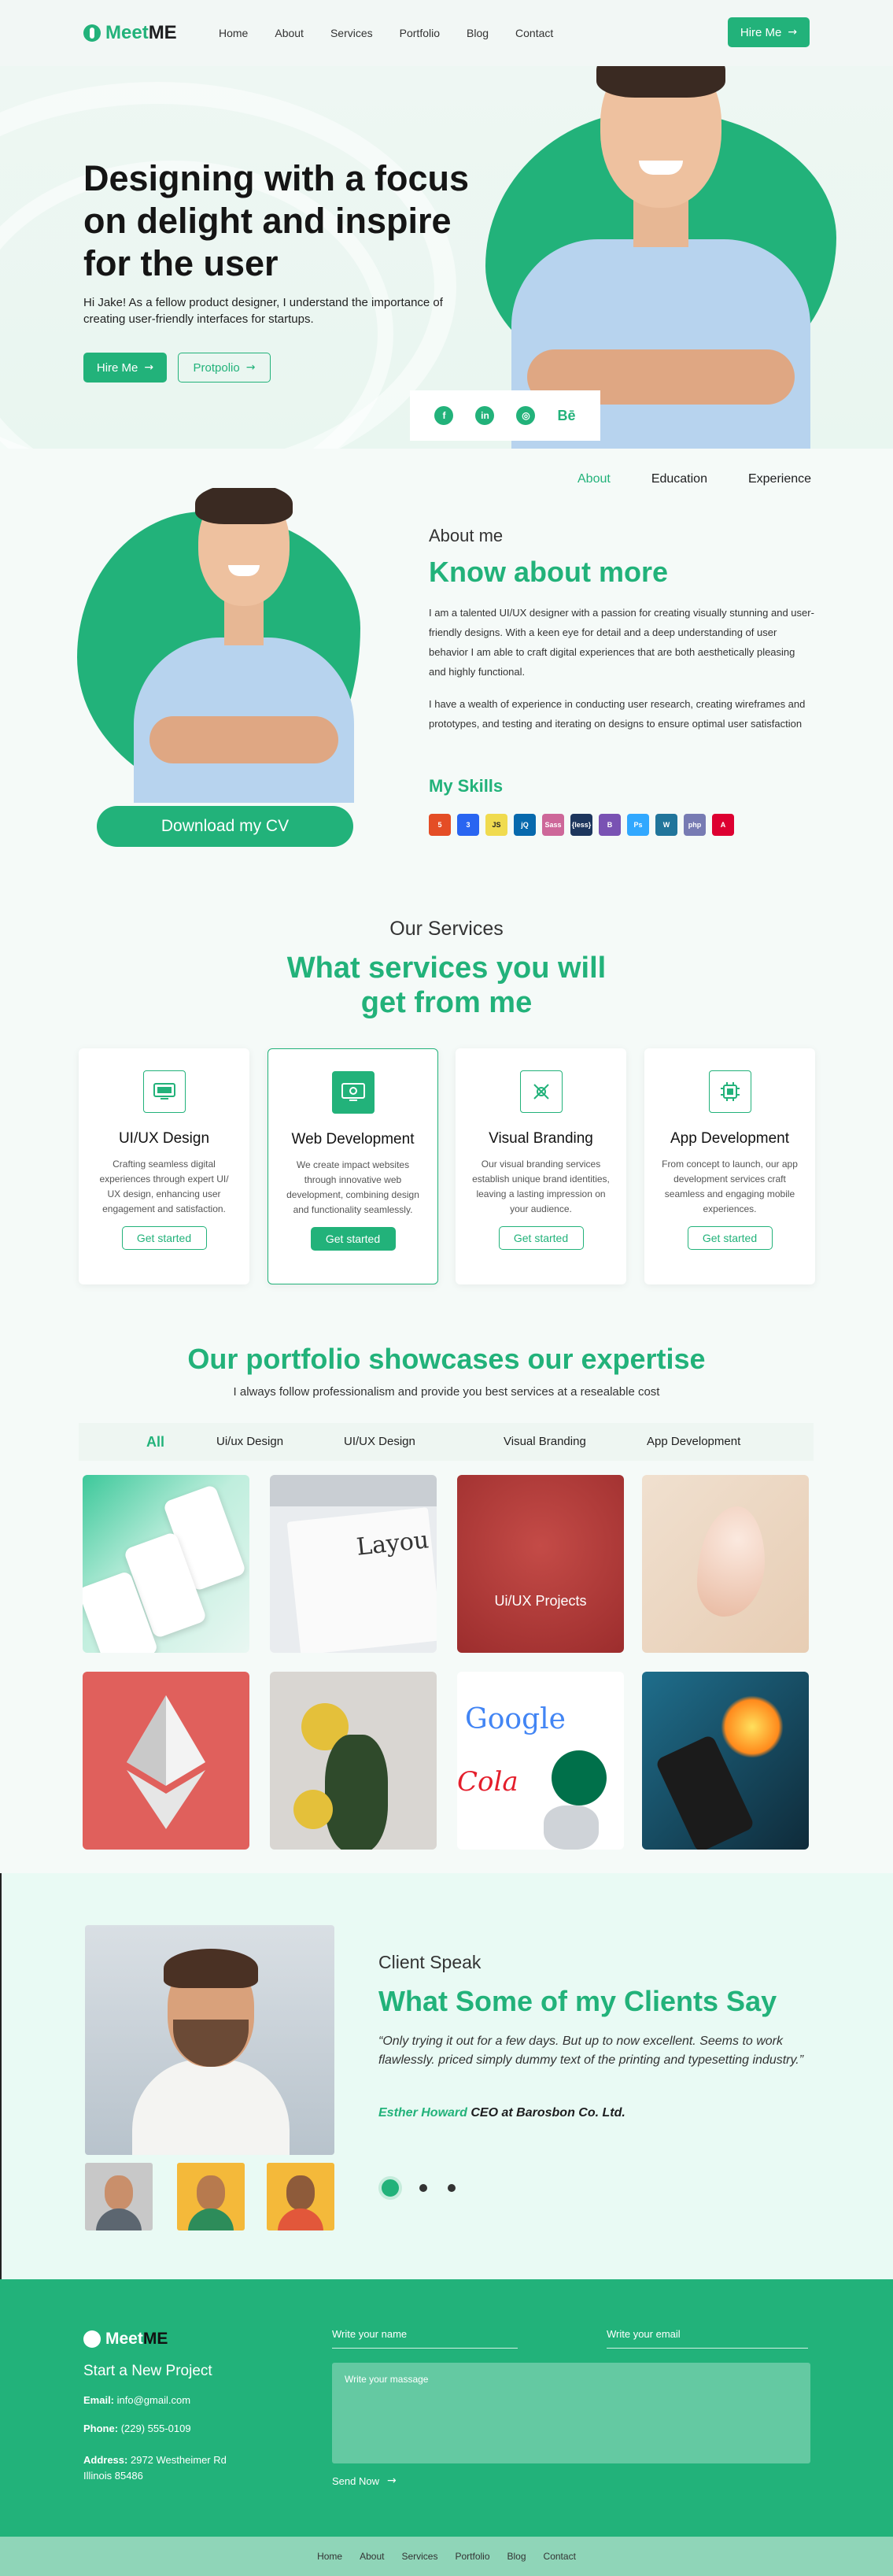 Image resolution: width=893 pixels, height=2576 pixels. What do you see at coordinates (566, 415) in the screenshot?
I see `behance-icon: Bē` at bounding box center [566, 415].